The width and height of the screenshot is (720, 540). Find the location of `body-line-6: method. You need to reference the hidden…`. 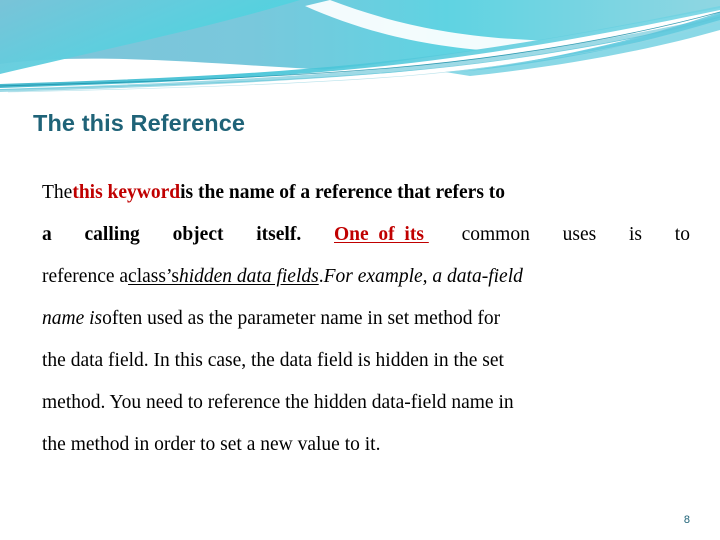

body-line-6: method. You need to reference the hidden… is located at coordinates (278, 402).